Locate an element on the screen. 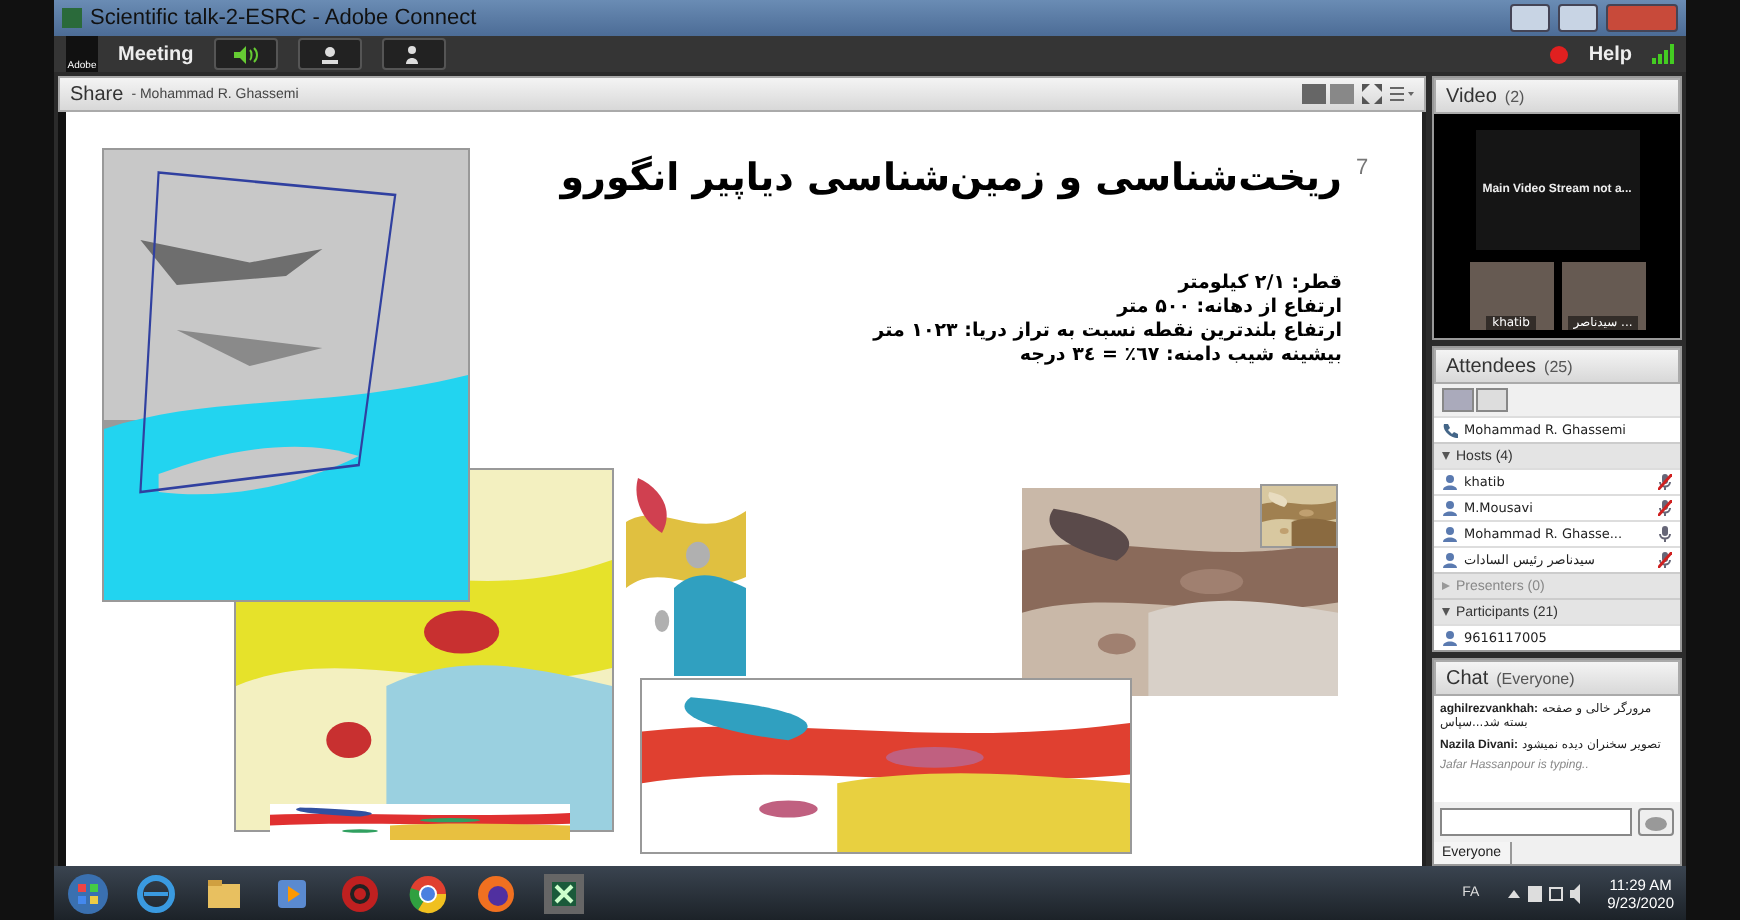 This screenshot has width=1740, height=920. maximize-button is located at coordinates (1578, 18).